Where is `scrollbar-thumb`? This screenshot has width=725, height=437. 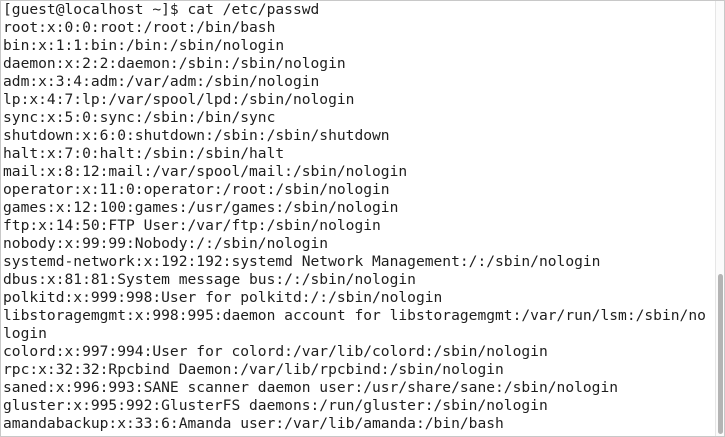
scrollbar-thumb is located at coordinates (720, 354).